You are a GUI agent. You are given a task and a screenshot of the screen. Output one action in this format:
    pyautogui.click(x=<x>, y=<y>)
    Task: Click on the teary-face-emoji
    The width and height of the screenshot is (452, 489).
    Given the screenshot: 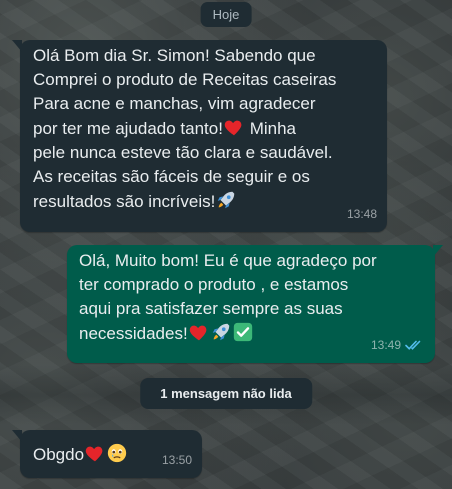 What is the action you would take?
    pyautogui.click(x=117, y=453)
    